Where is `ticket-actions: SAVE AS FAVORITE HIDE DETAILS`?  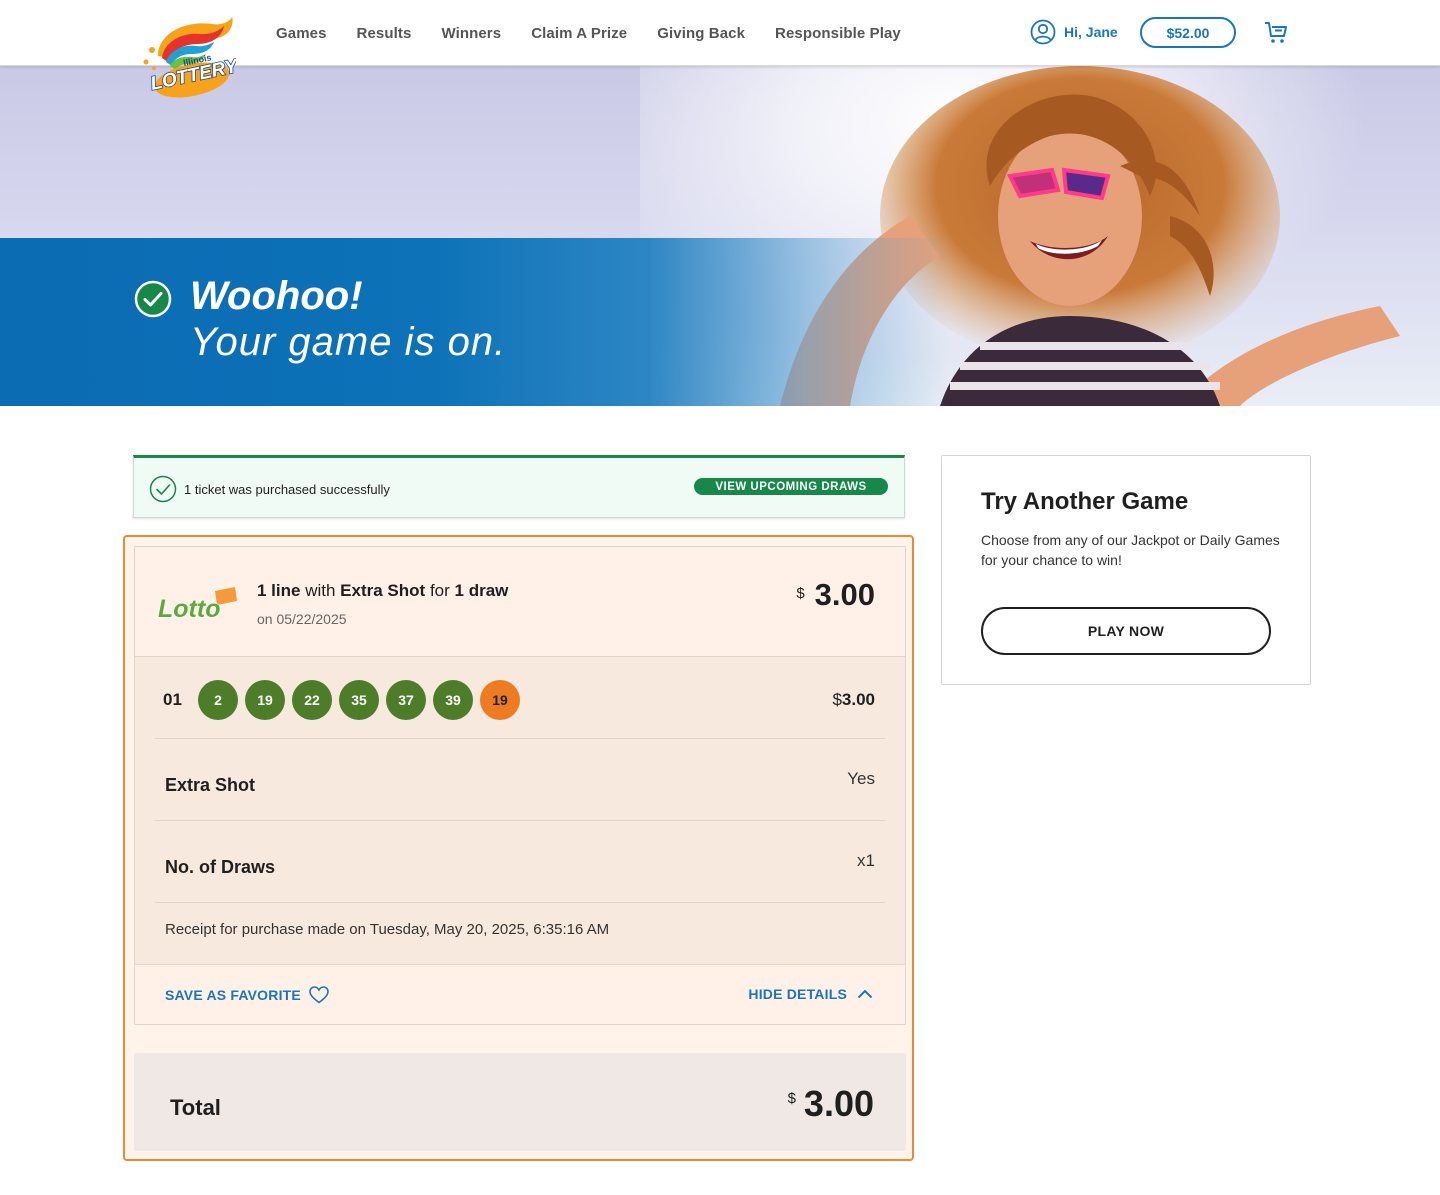
ticket-actions: SAVE AS FAVORITE HIDE DETAILS is located at coordinates (520, 994).